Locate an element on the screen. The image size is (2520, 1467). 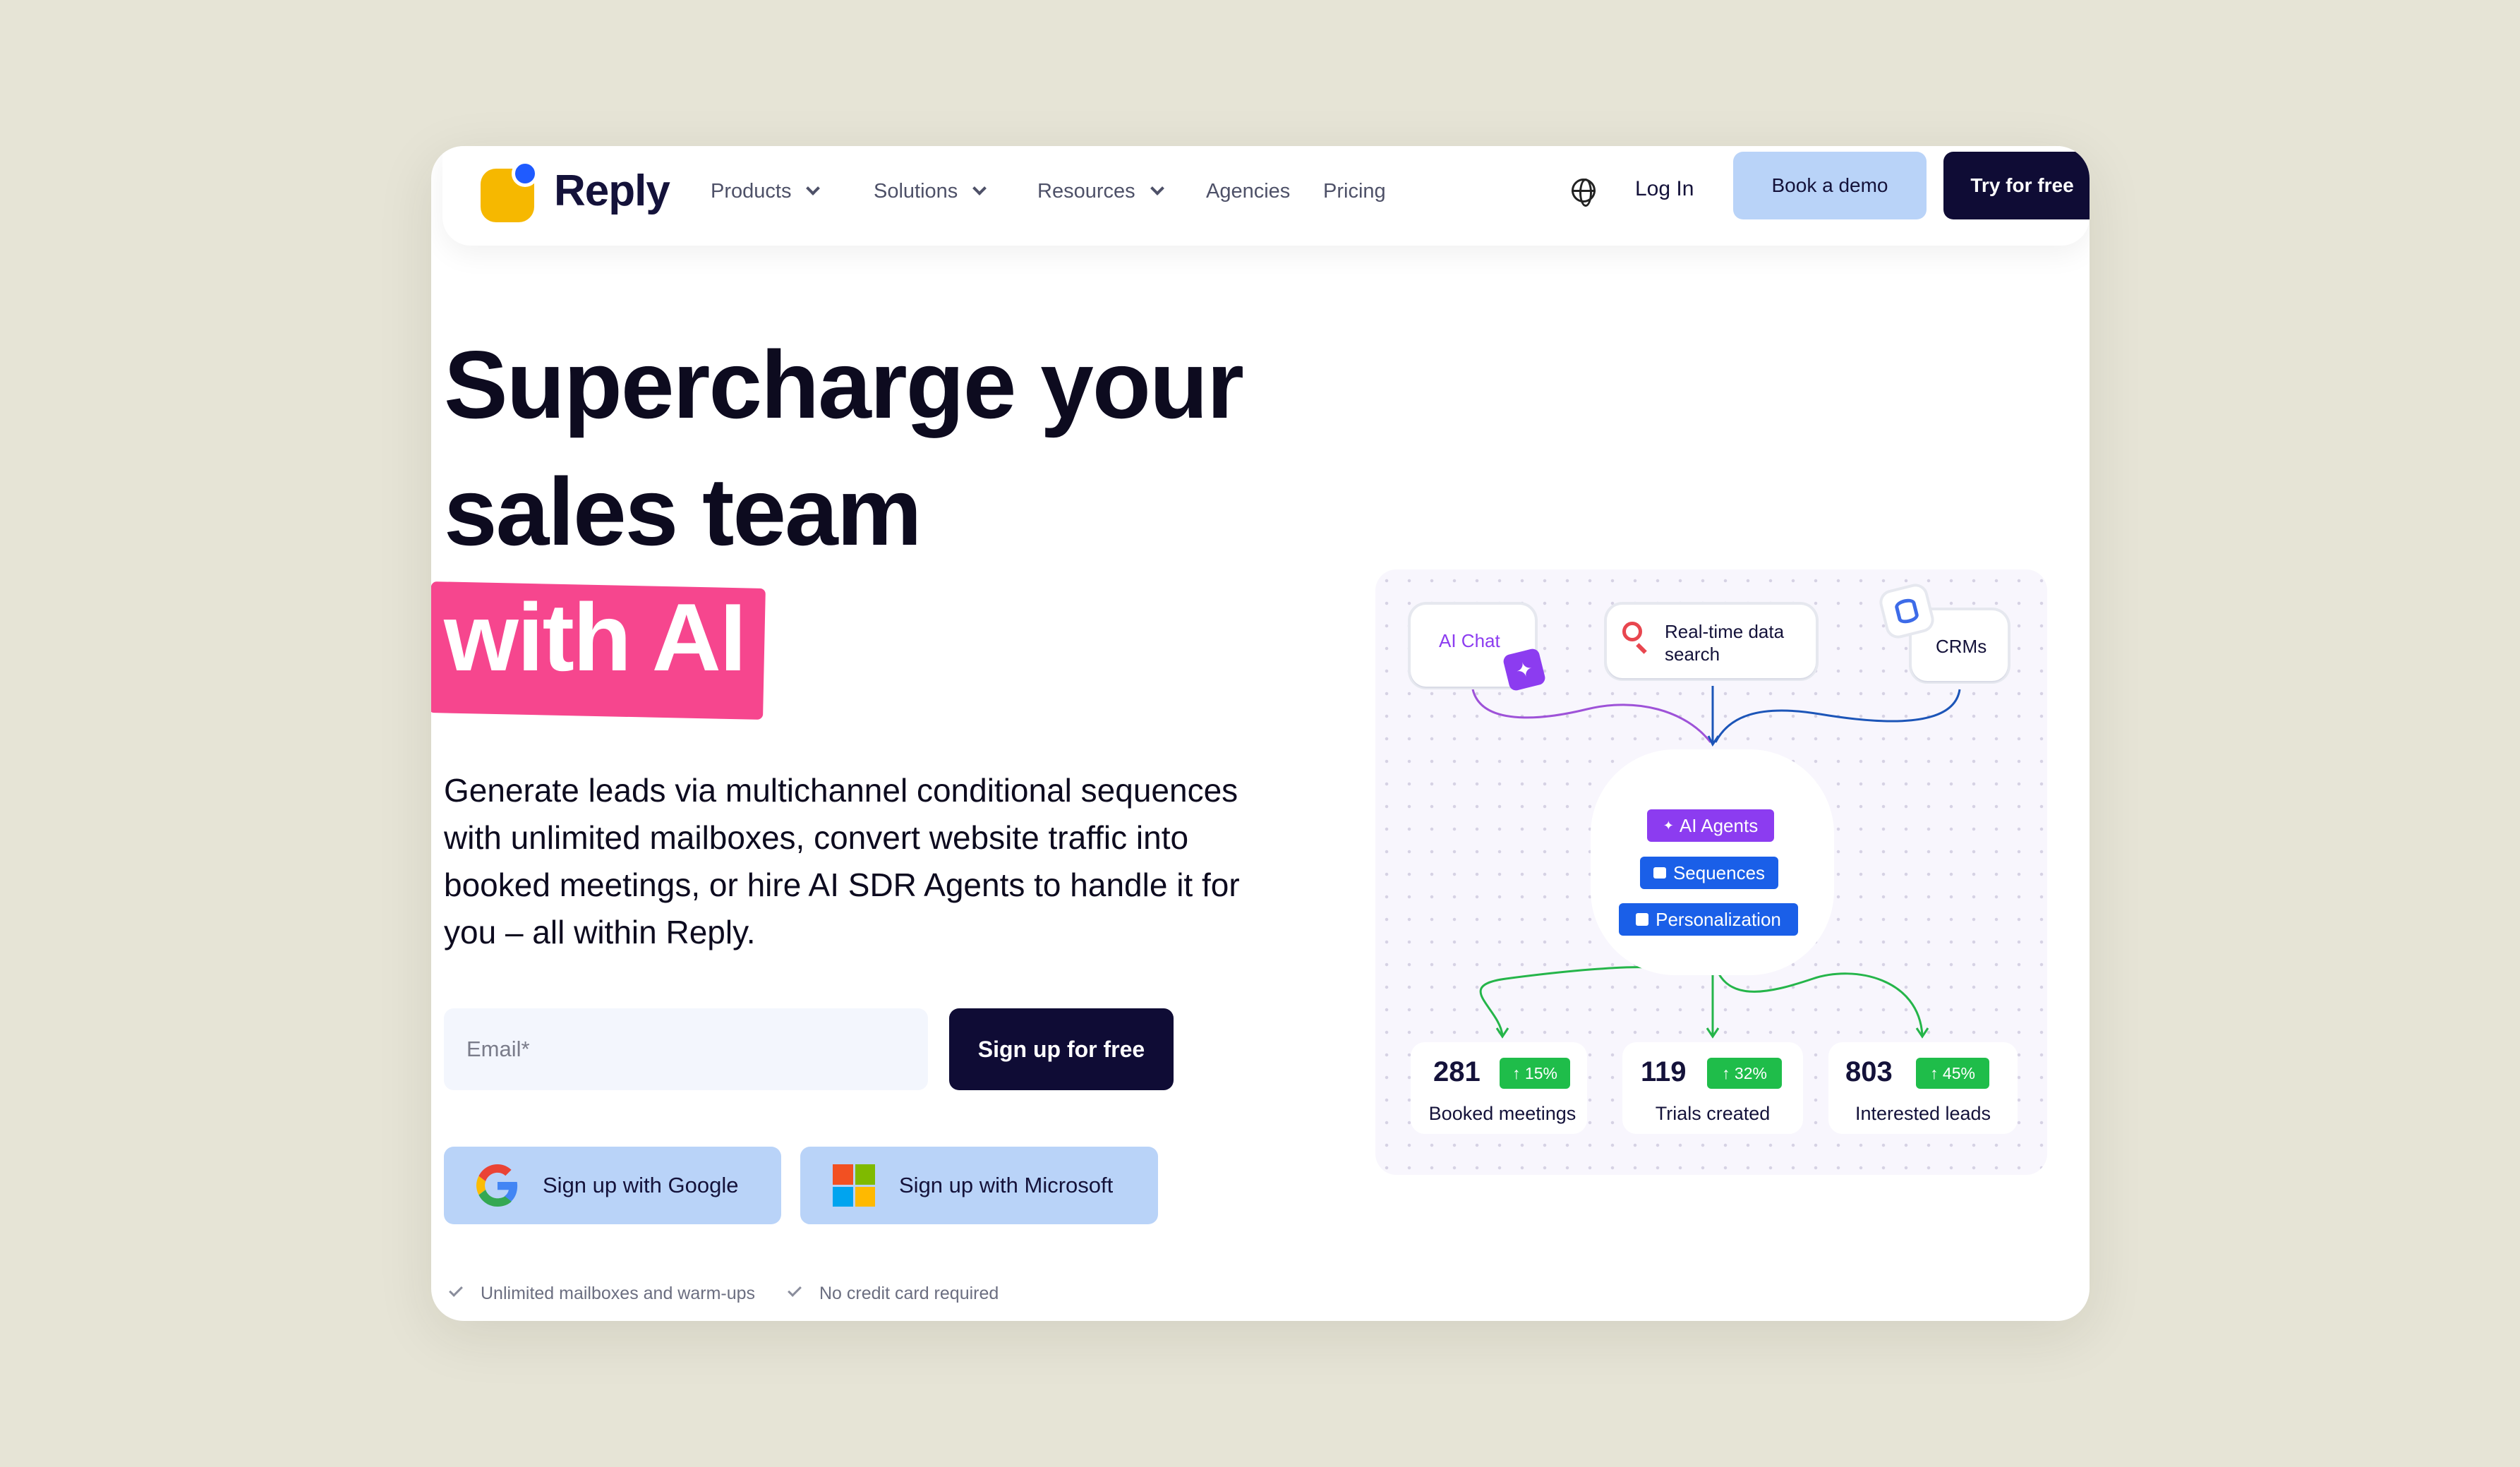
source-ai-chat-label: AI Chat is located at coordinates (1469, 640).